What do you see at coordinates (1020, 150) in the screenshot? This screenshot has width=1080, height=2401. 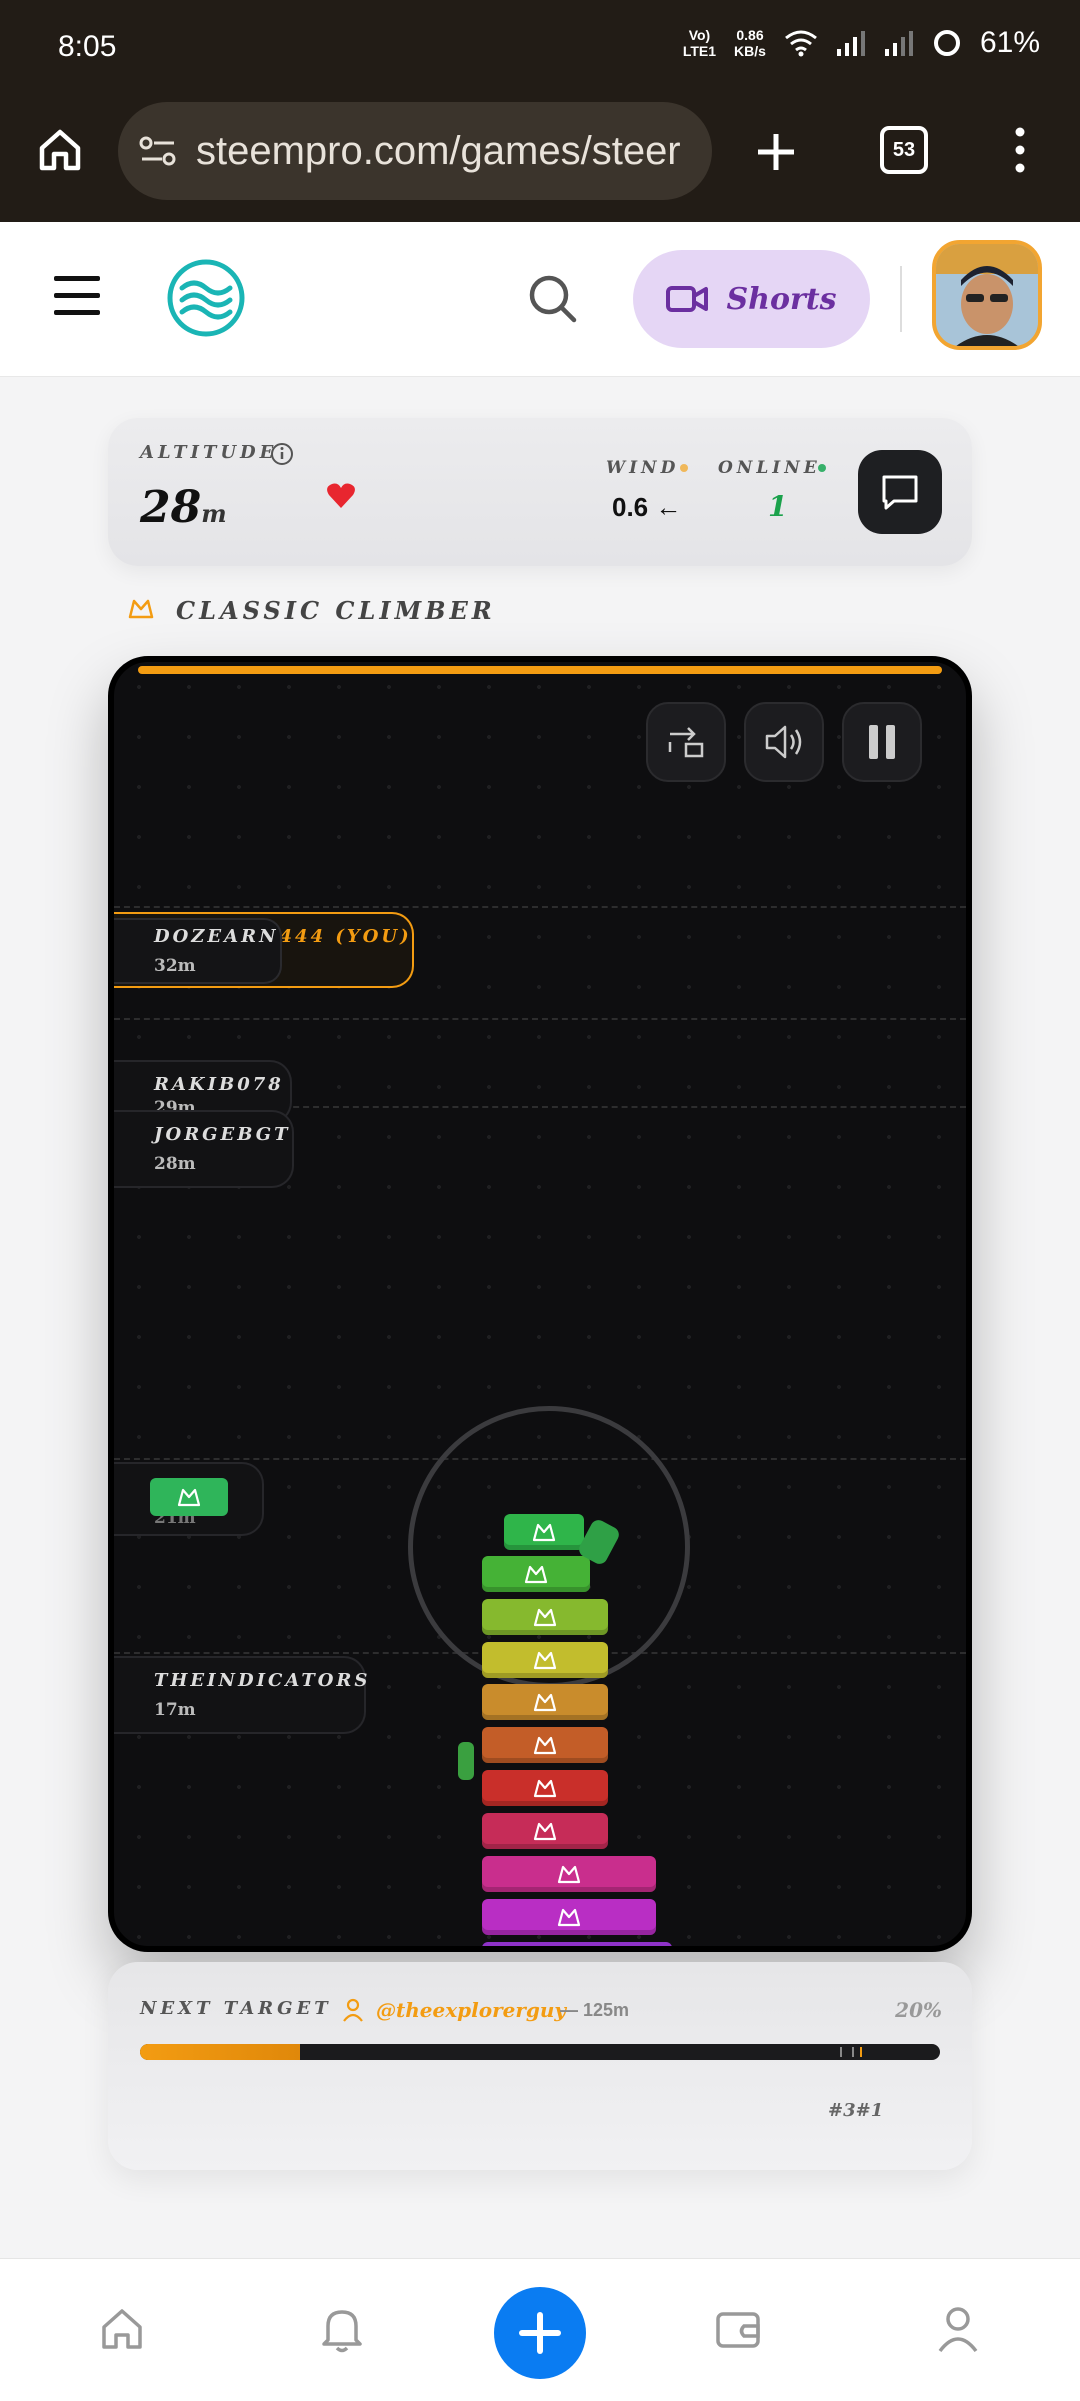 I see `more-menu-icon` at bounding box center [1020, 150].